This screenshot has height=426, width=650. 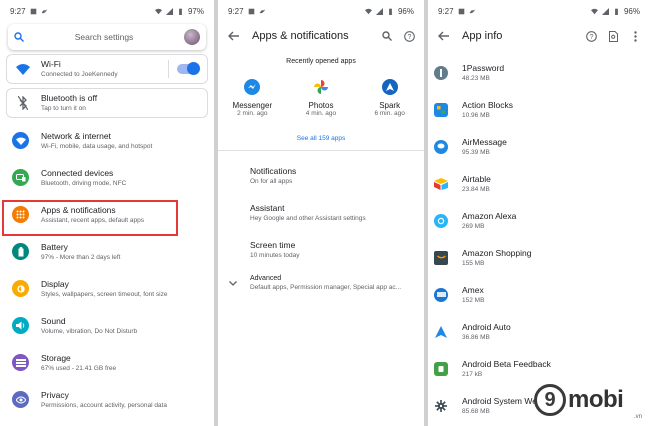 What do you see at coordinates (233, 283) in the screenshot?
I see `chevron-down-icon` at bounding box center [233, 283].